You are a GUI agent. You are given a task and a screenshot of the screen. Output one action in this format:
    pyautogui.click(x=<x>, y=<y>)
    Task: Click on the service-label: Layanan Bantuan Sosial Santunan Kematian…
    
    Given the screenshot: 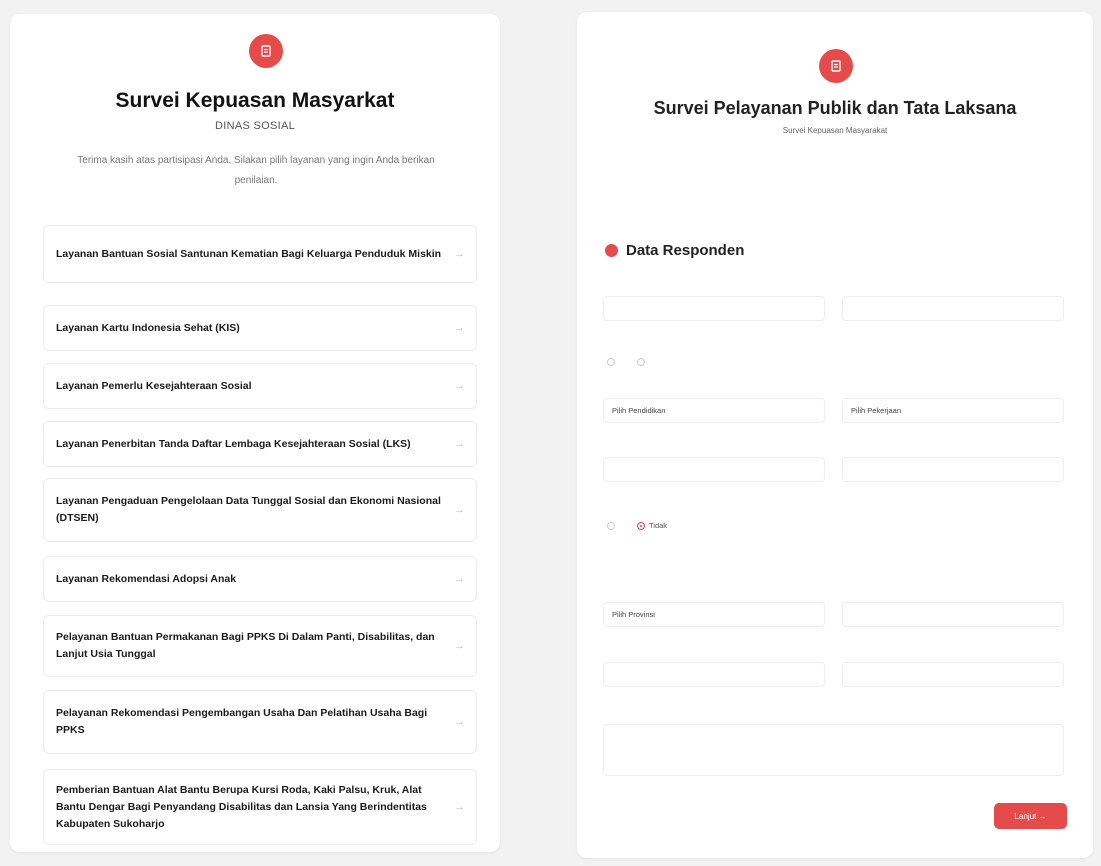 What is the action you would take?
    pyautogui.click(x=249, y=253)
    